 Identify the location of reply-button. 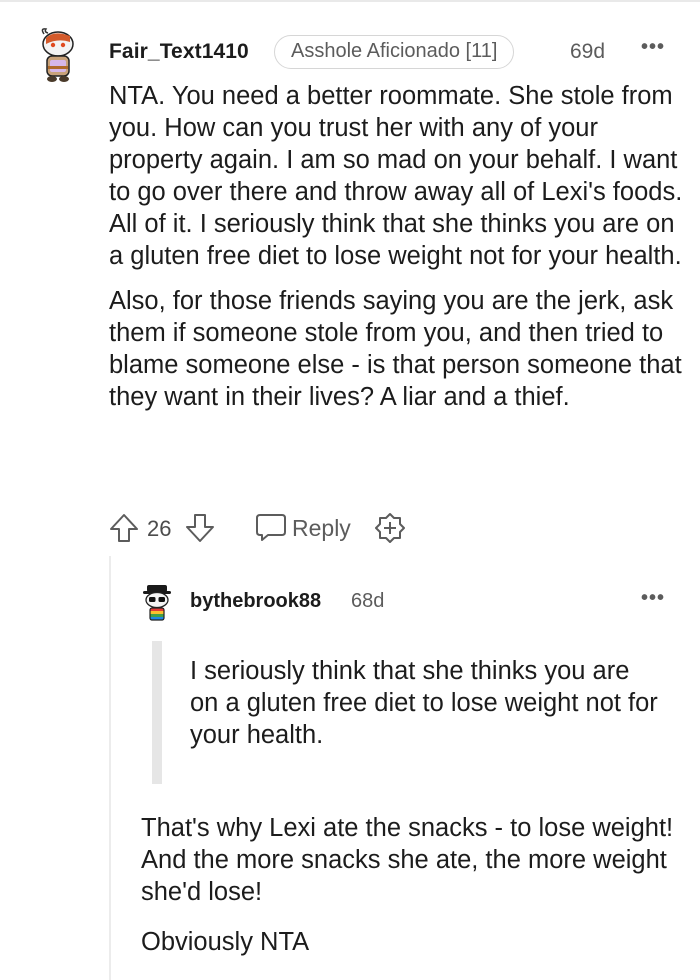
(271, 529).